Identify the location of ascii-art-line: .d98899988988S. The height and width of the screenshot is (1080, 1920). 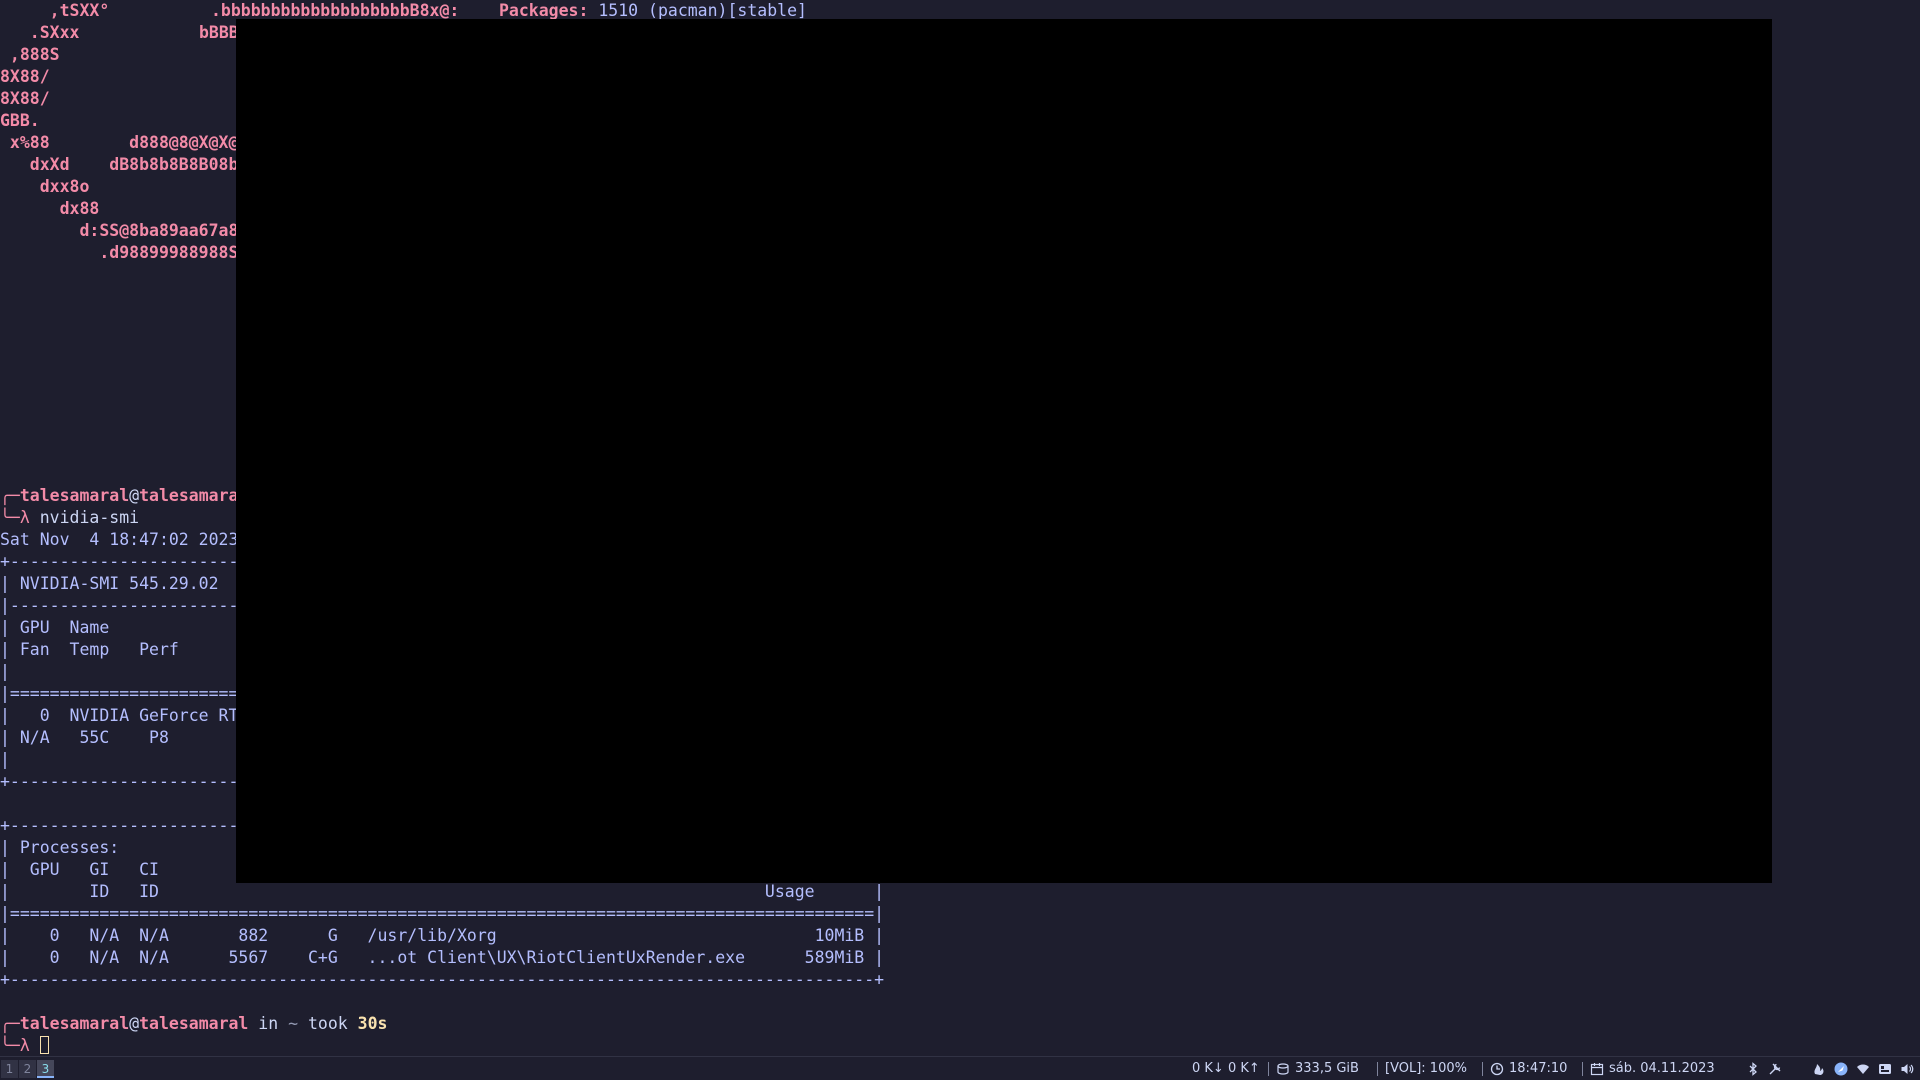
(119, 252).